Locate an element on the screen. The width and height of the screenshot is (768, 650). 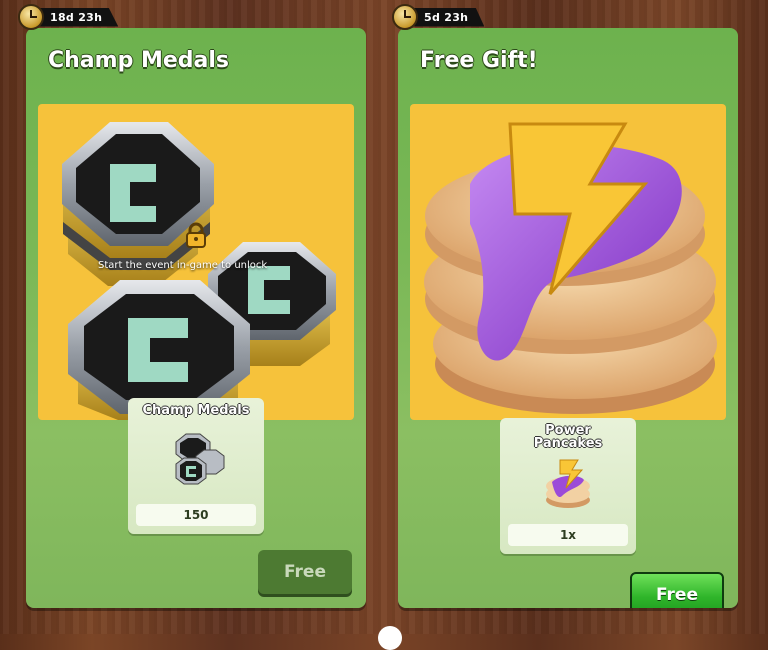
card-timer: 5d 23h is located at coordinates (438, 17).